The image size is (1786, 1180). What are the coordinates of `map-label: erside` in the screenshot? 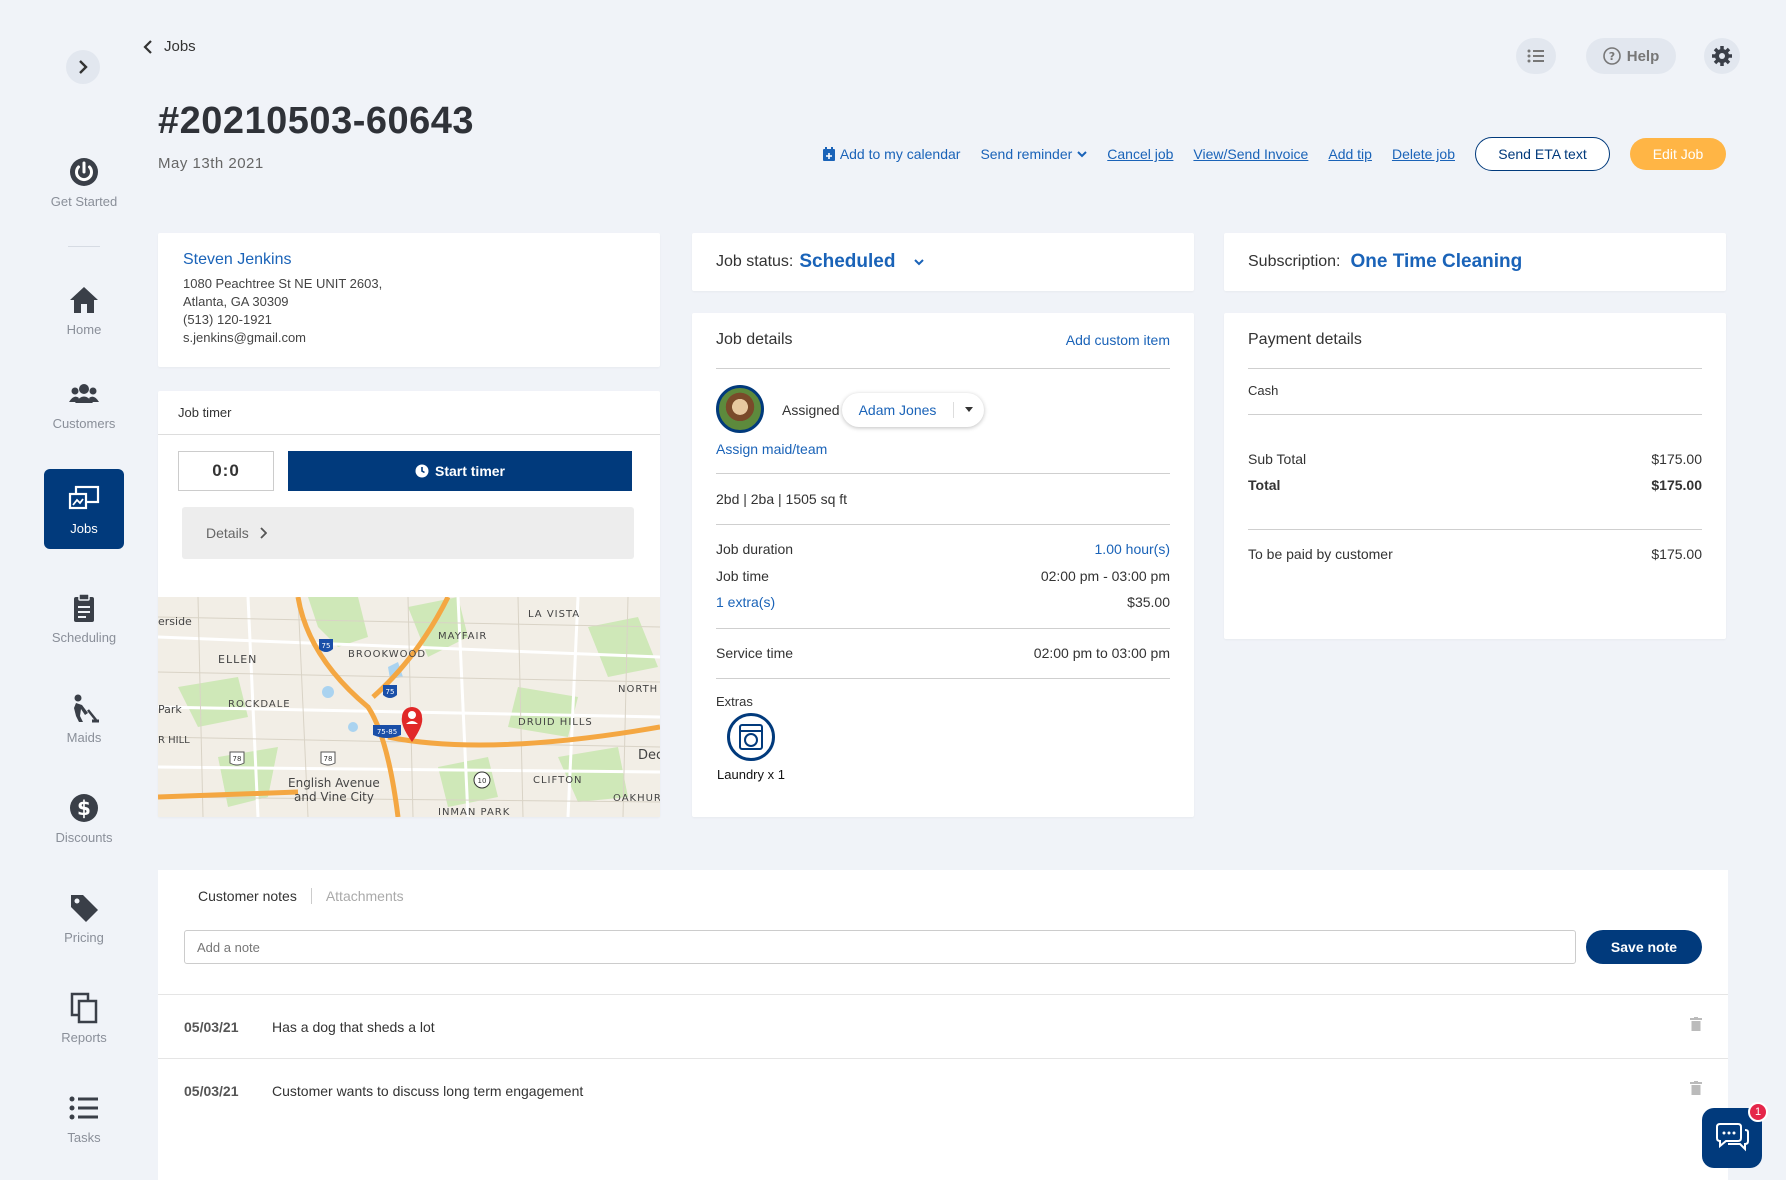 It's located at (175, 621).